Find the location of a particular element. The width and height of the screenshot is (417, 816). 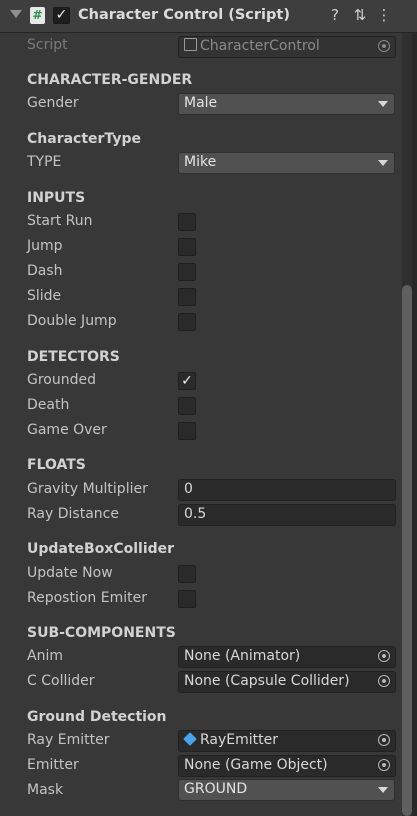

update-now-label: Update Now is located at coordinates (70, 573).